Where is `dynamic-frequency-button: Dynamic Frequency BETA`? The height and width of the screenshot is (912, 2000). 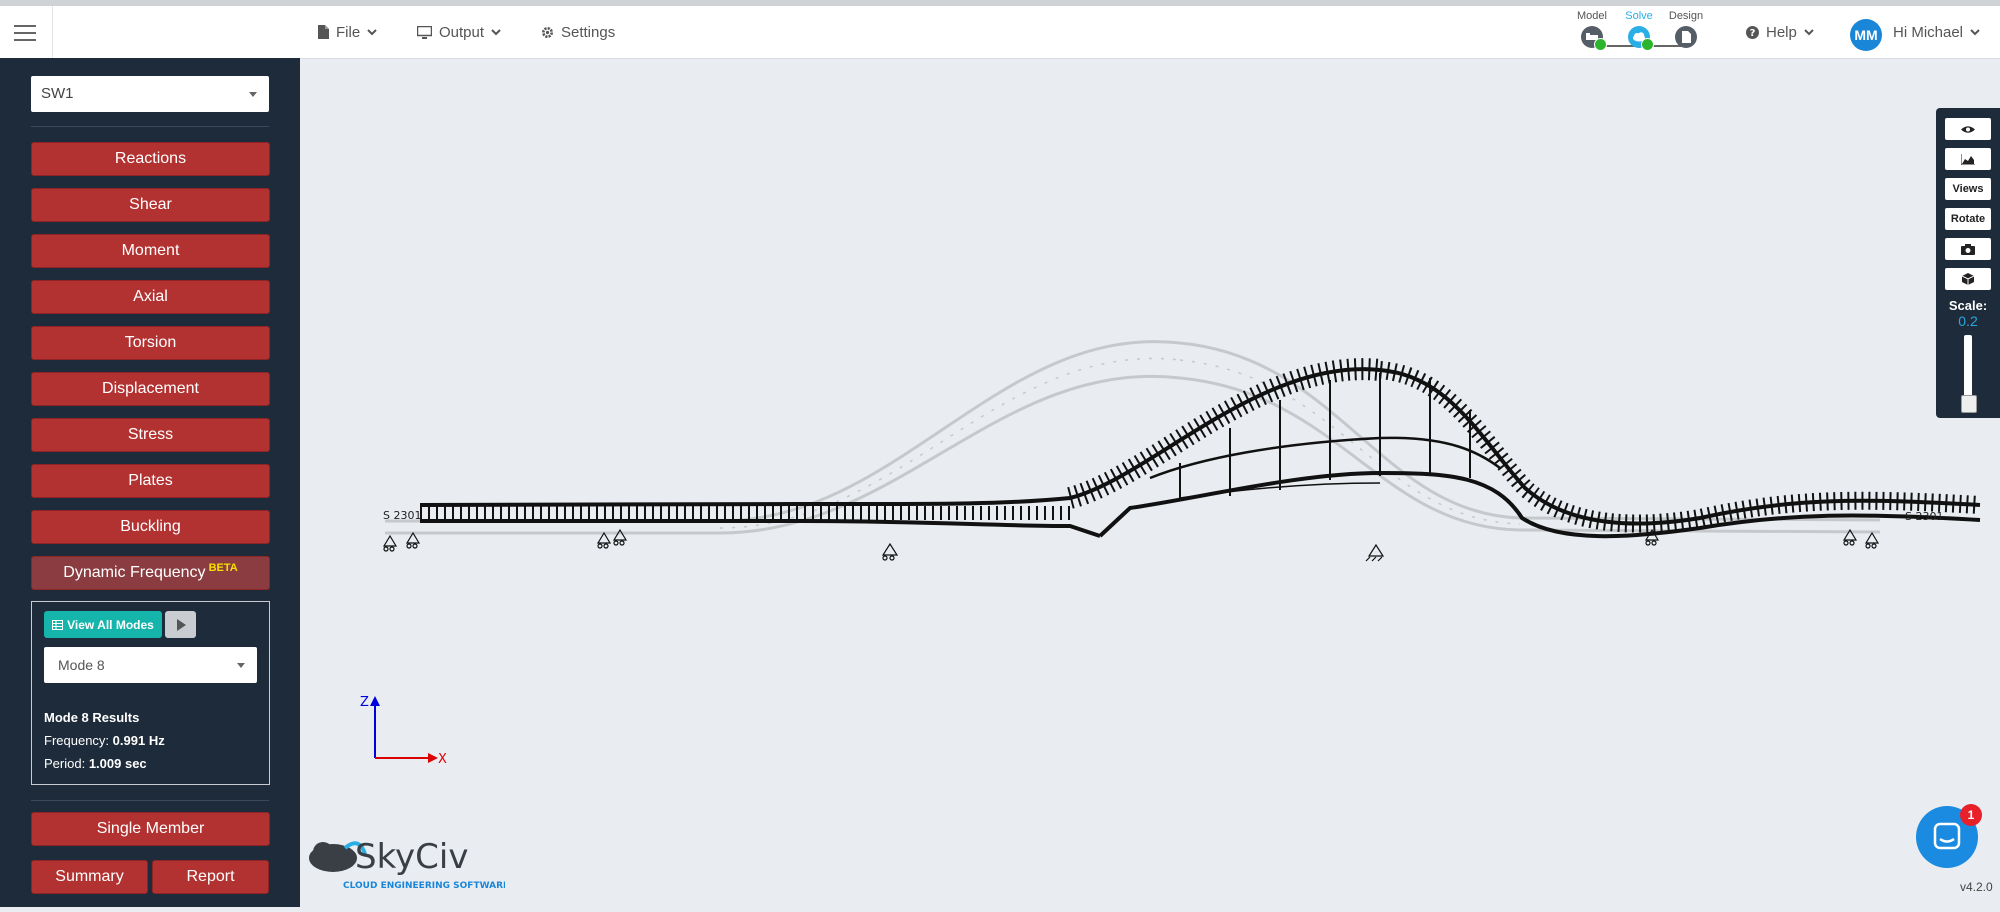 dynamic-frequency-button: Dynamic Frequency BETA is located at coordinates (150, 573).